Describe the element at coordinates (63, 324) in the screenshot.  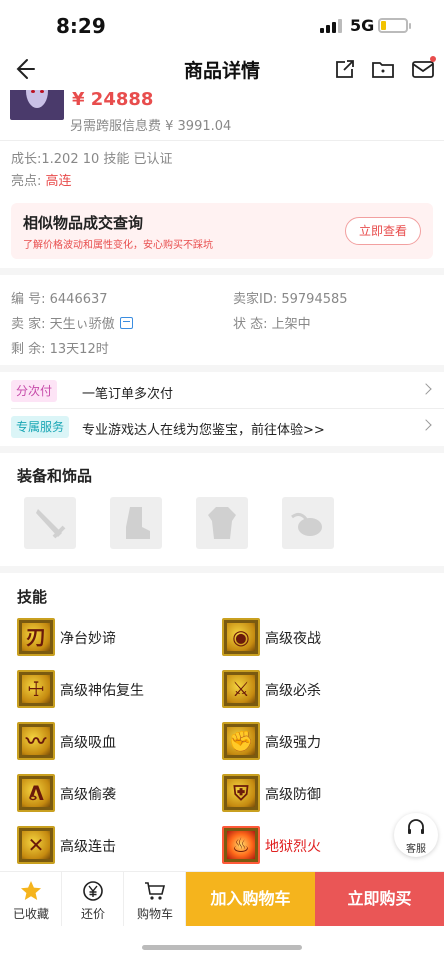
I see `seller-name: 卖 家: 天生ぃ骄傲` at that location.